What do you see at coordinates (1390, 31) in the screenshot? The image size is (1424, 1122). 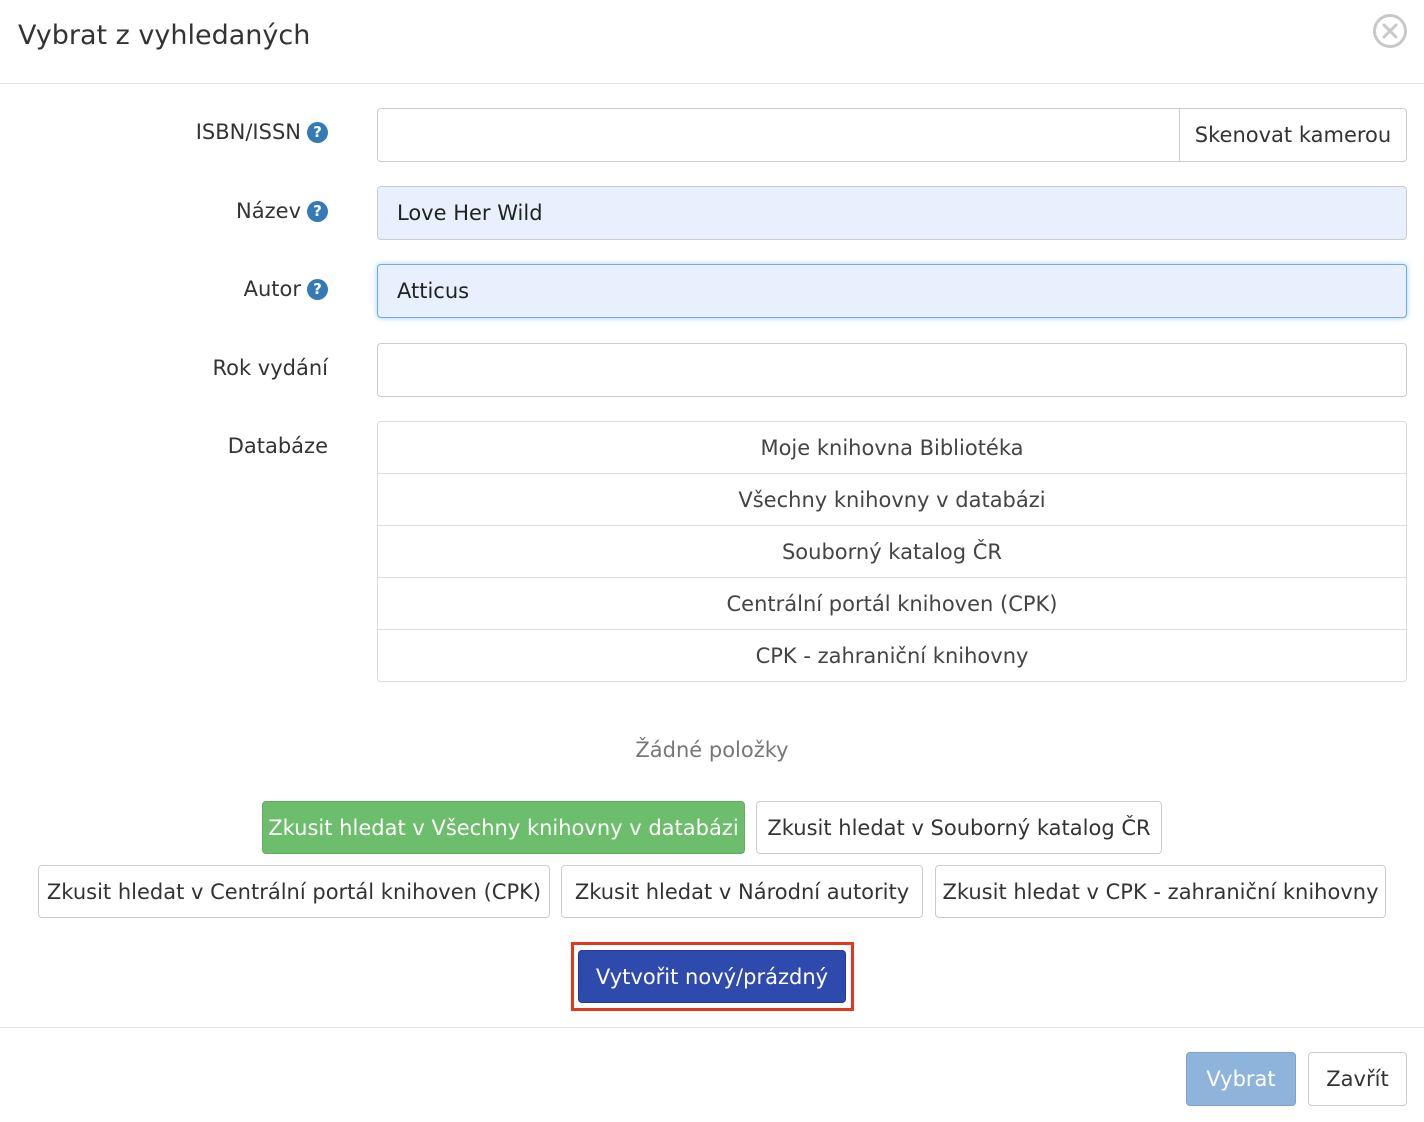 I see `close-icon` at bounding box center [1390, 31].